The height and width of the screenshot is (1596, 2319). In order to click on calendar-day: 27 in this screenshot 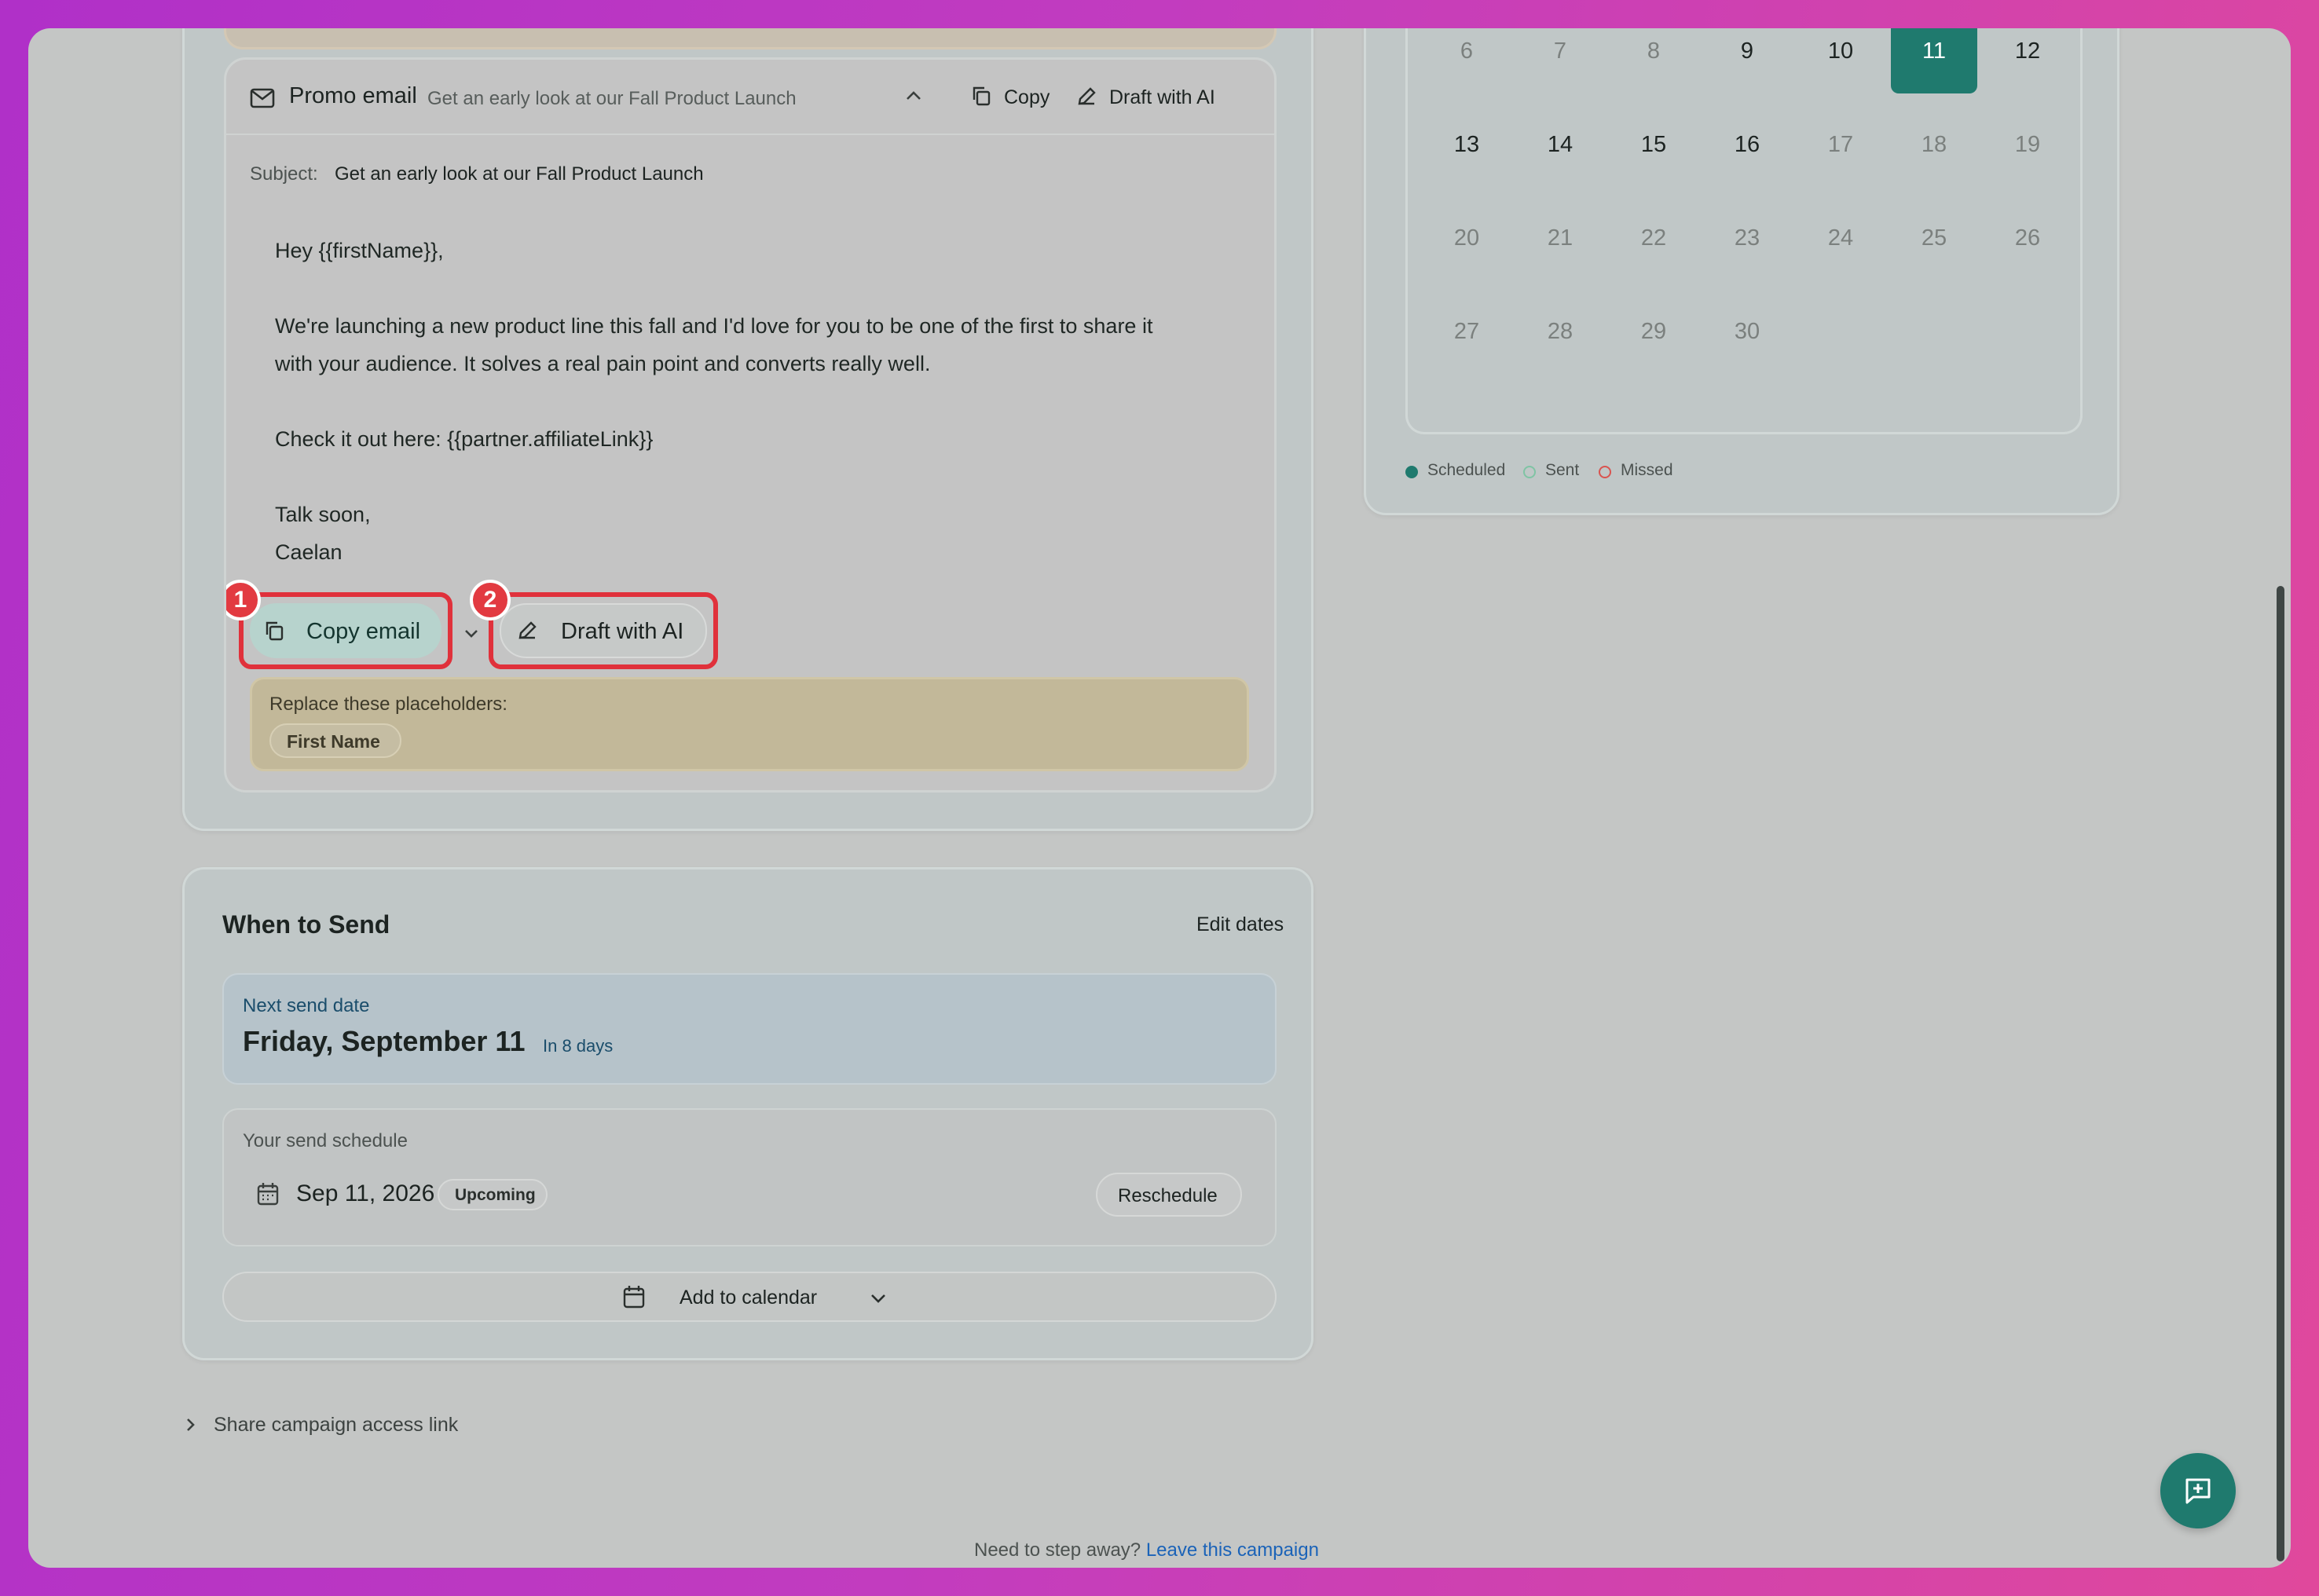, I will do `click(1466, 331)`.